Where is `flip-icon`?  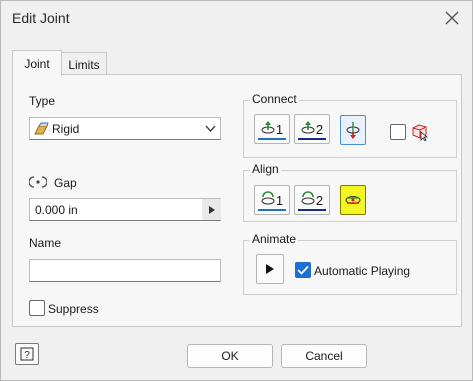
flip-icon is located at coordinates (353, 130).